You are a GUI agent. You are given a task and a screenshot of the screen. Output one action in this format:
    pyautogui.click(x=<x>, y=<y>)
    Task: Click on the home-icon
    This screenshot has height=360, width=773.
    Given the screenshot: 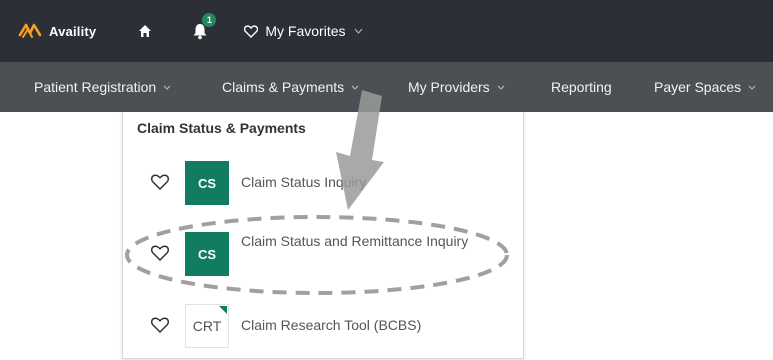 What is the action you would take?
    pyautogui.click(x=145, y=31)
    